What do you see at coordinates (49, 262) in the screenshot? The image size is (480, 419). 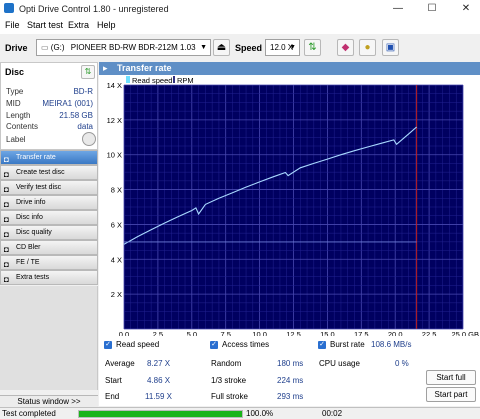 I see `nav-item-fe-te: ◘ FE / TE` at bounding box center [49, 262].